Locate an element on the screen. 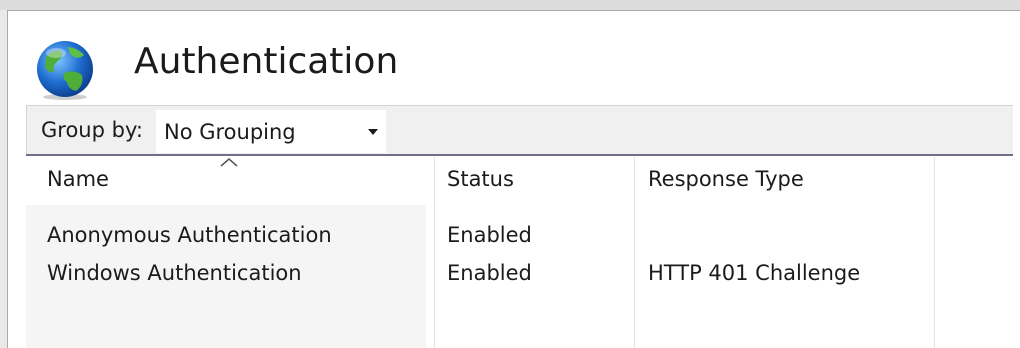  row-name: Anonymous Authentication is located at coordinates (189, 235).